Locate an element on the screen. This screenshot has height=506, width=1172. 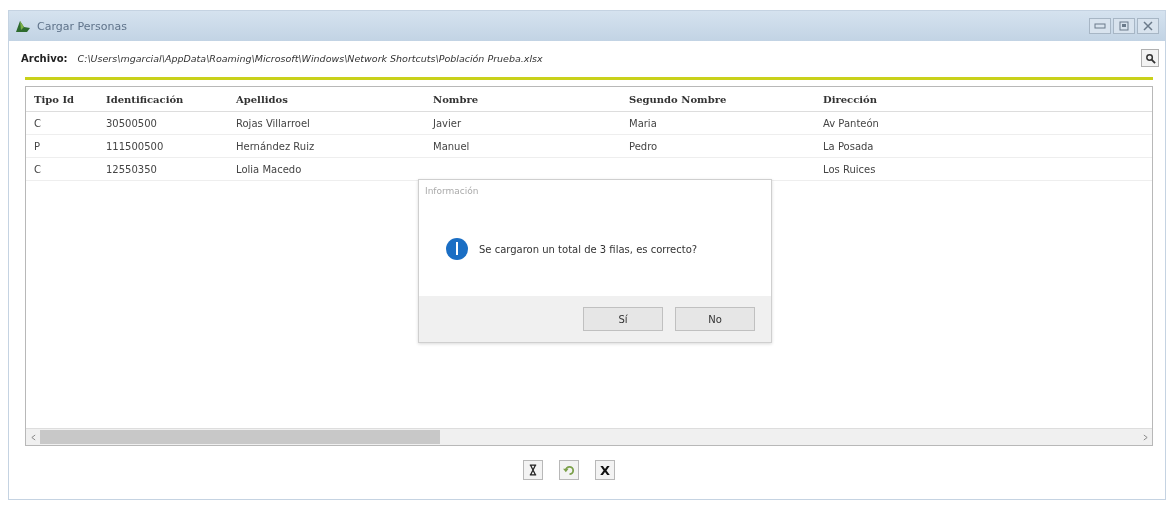
table-cell-text: 30500500 is located at coordinates (131, 123).